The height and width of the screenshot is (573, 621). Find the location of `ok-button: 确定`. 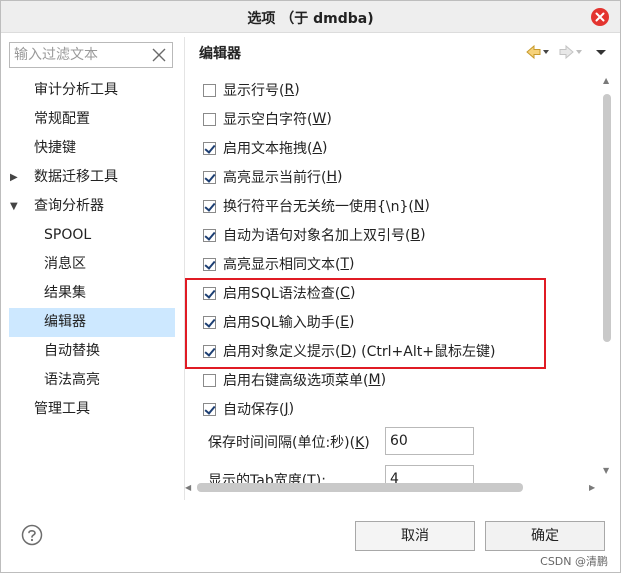

ok-button: 确定 is located at coordinates (545, 536).